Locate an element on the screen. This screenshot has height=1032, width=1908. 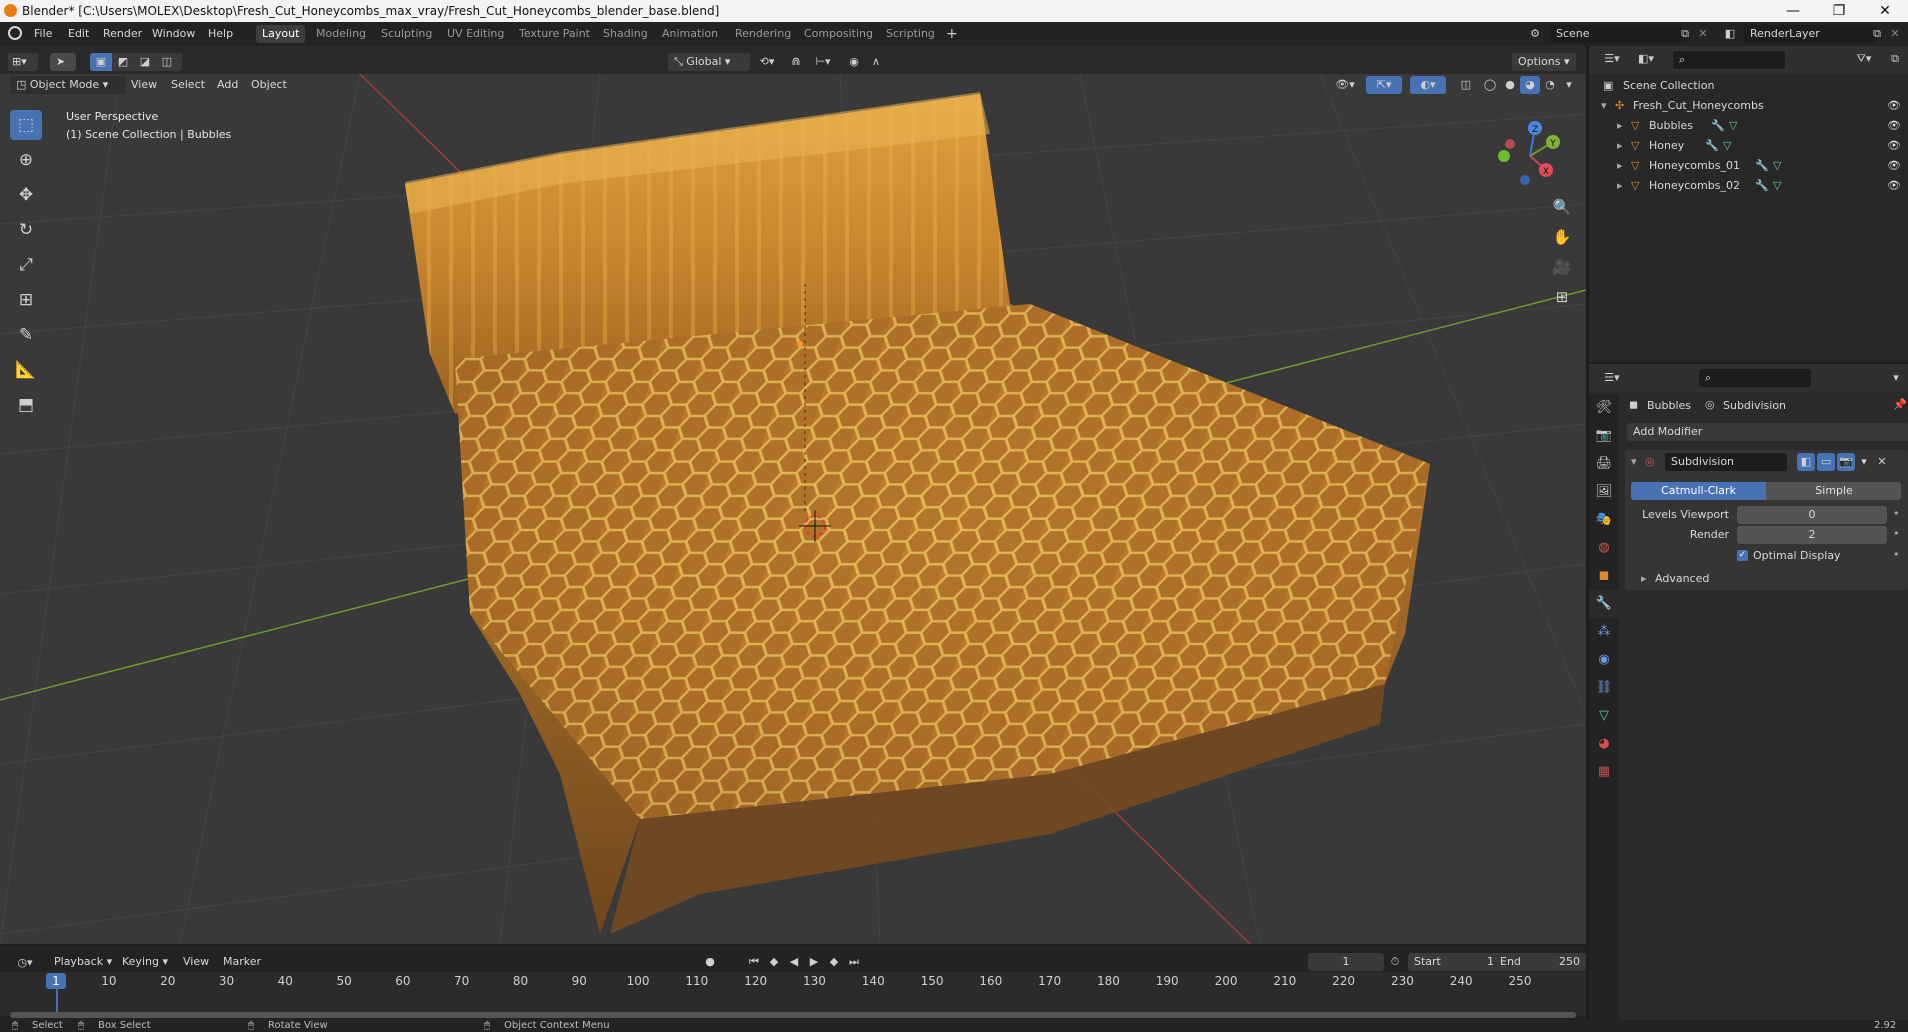
tab-sculpting: Sculpting is located at coordinates (406, 34).